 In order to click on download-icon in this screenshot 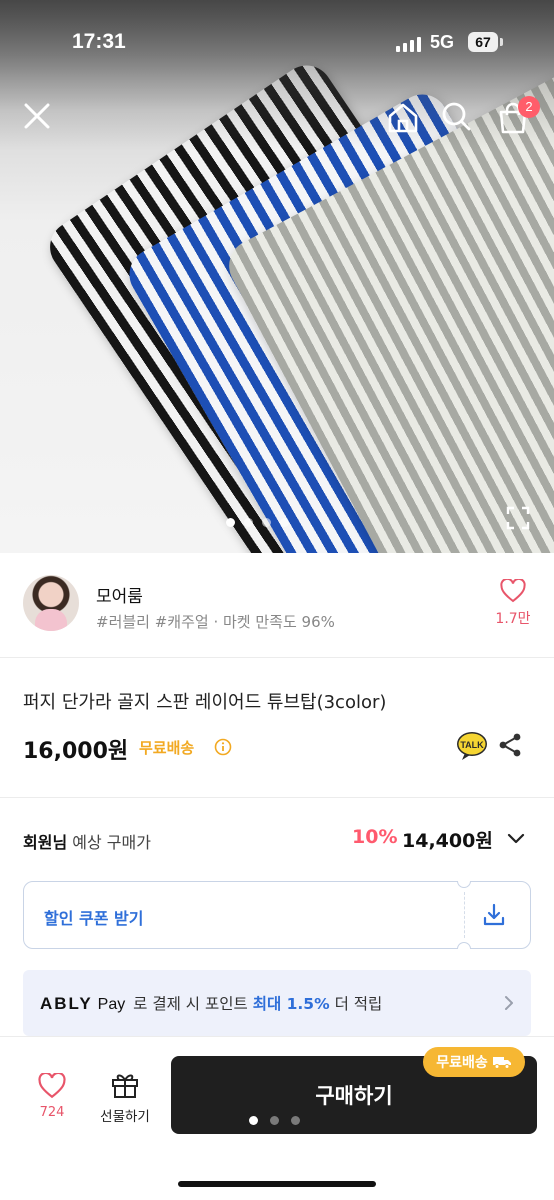, I will do `click(494, 915)`.